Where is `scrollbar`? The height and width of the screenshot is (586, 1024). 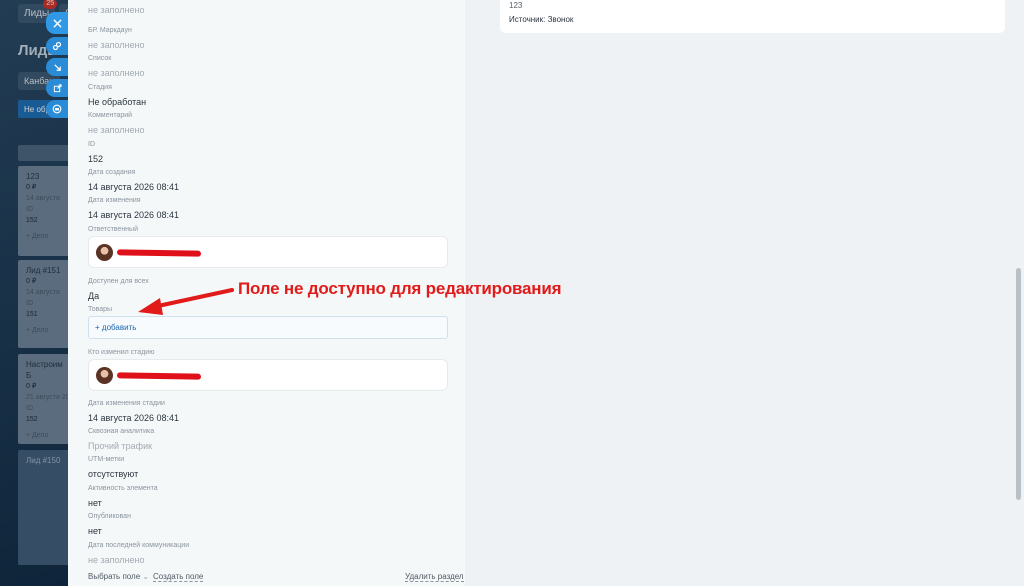 scrollbar is located at coordinates (1018, 384).